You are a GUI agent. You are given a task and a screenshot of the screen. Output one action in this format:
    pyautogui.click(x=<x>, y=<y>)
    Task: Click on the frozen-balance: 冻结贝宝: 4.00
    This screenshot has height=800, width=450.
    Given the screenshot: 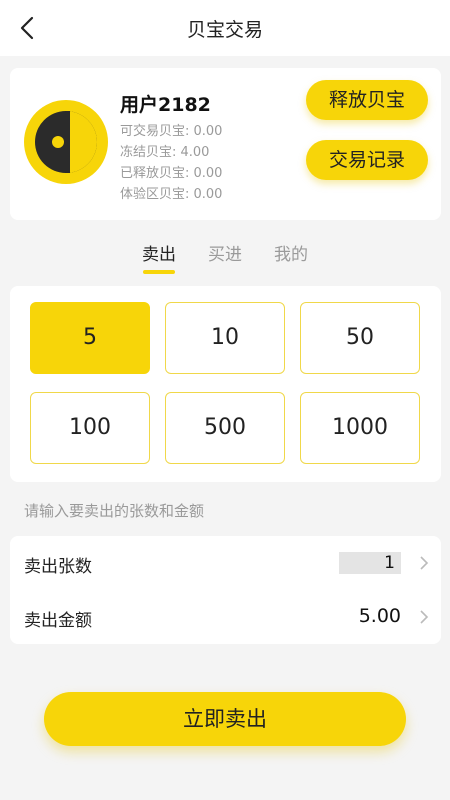 What is the action you would take?
    pyautogui.click(x=165, y=152)
    